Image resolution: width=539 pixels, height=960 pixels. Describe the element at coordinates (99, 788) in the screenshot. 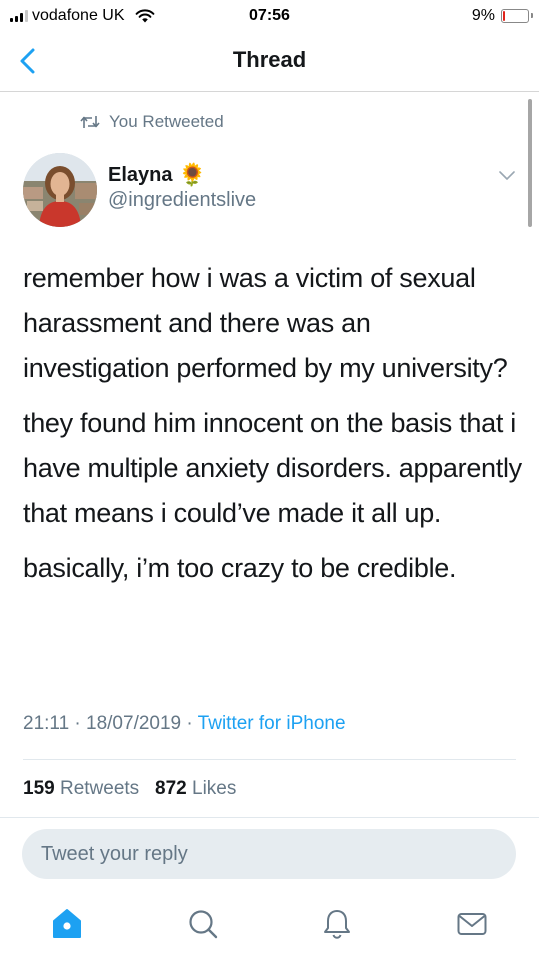

I see `retweets-label: Retweets` at that location.